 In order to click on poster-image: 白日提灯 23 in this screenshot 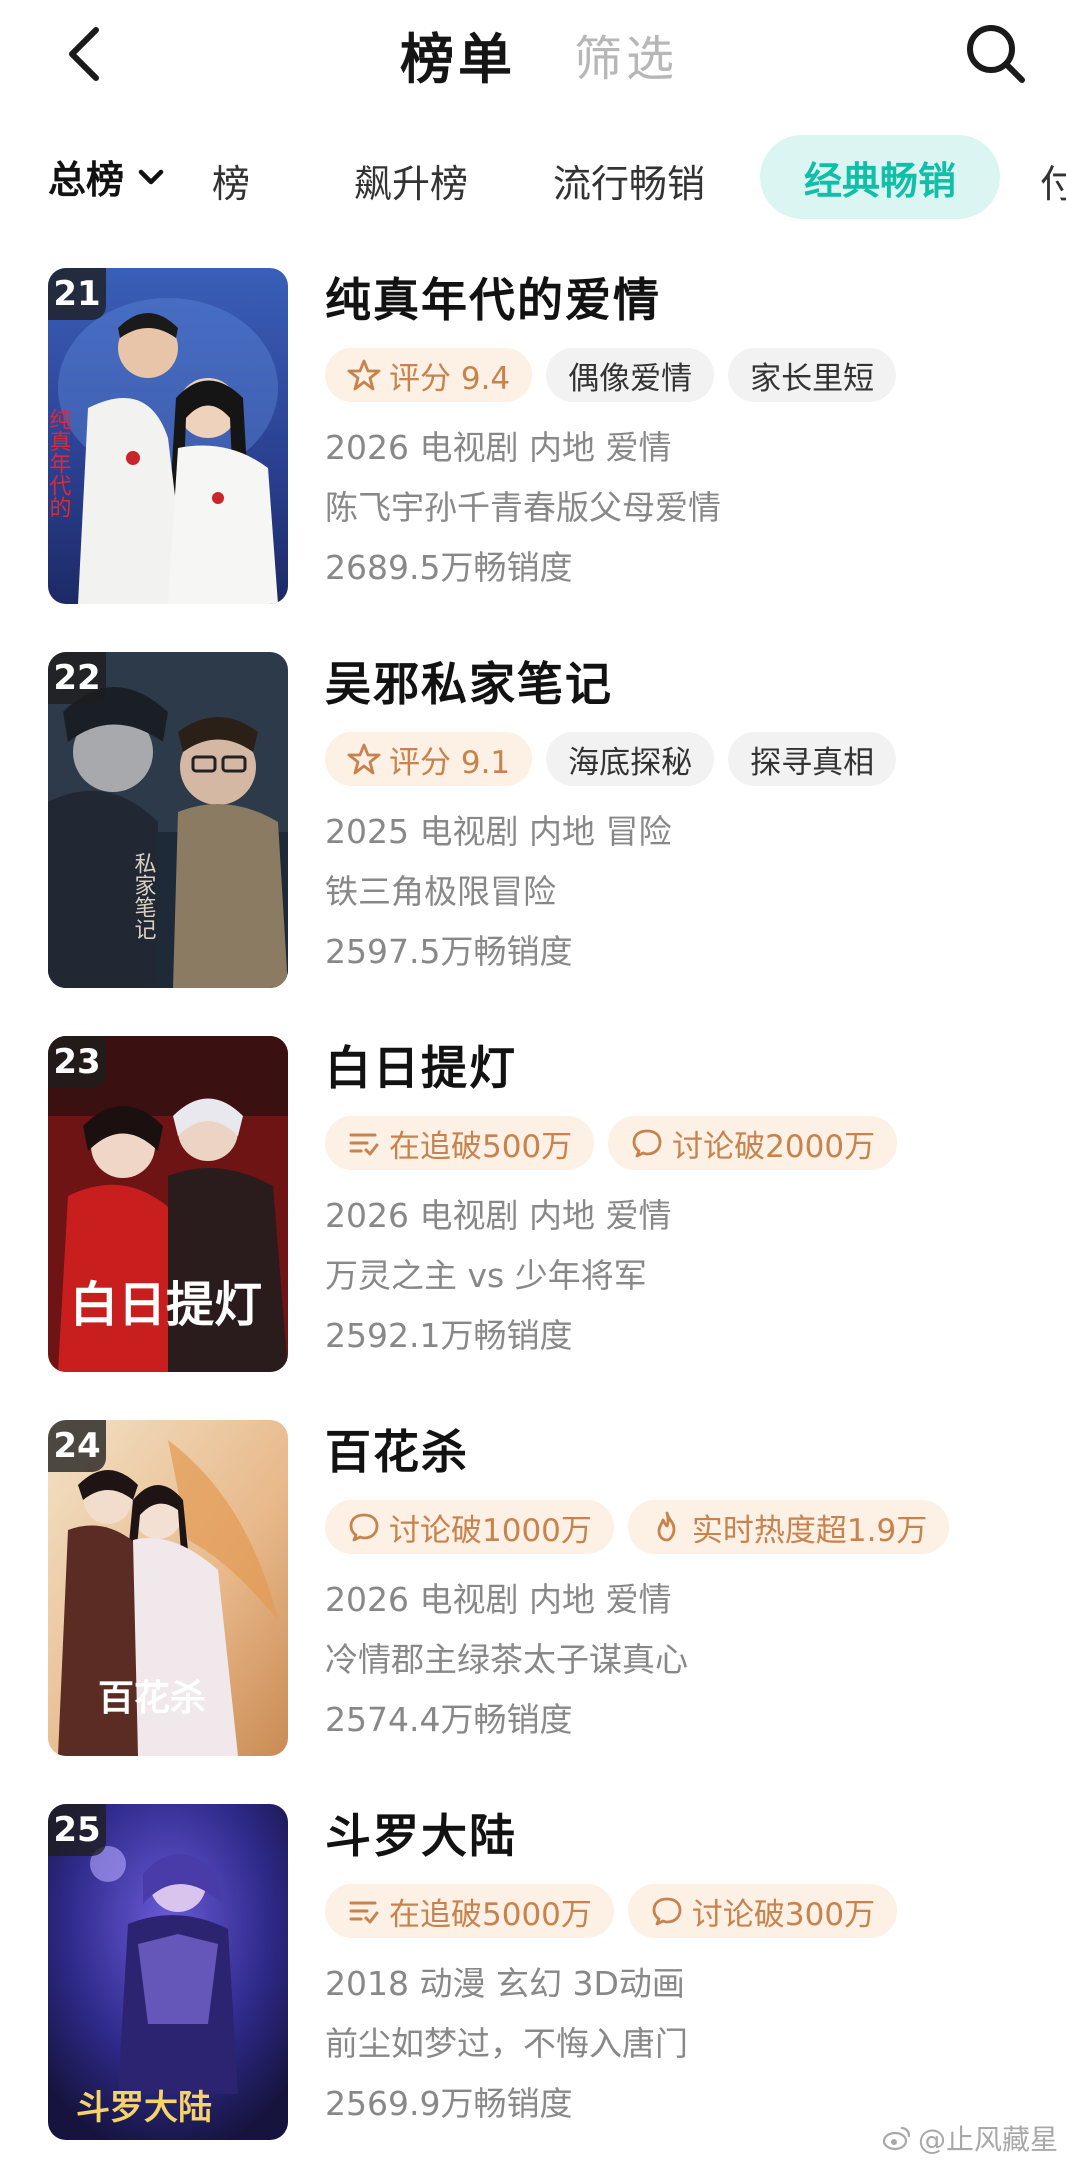, I will do `click(168, 1204)`.